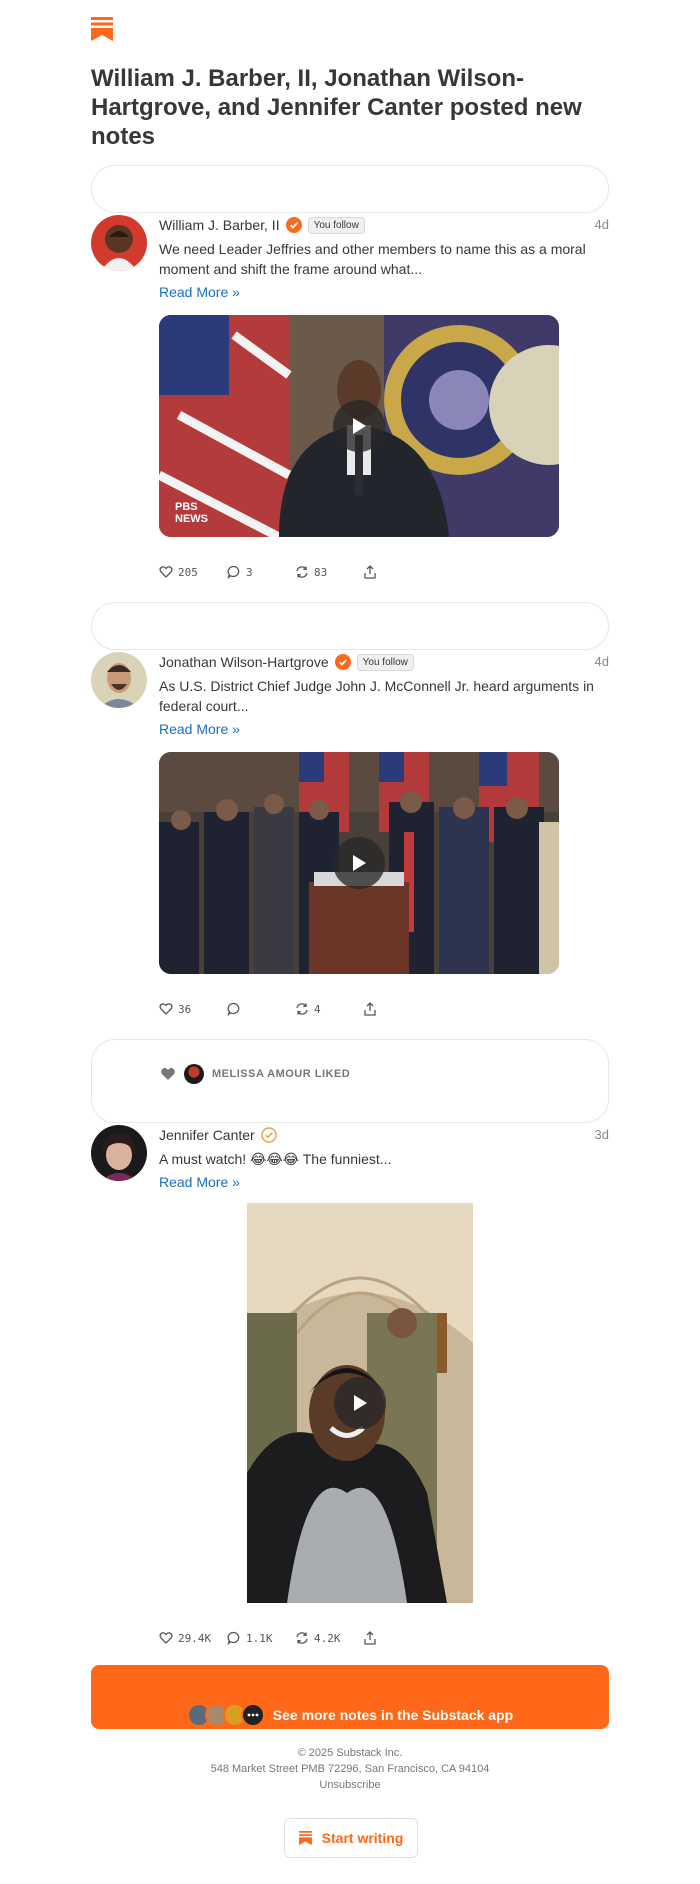 This screenshot has width=700, height=1884. I want to click on restack-button: 4.2K, so click(329, 1638).